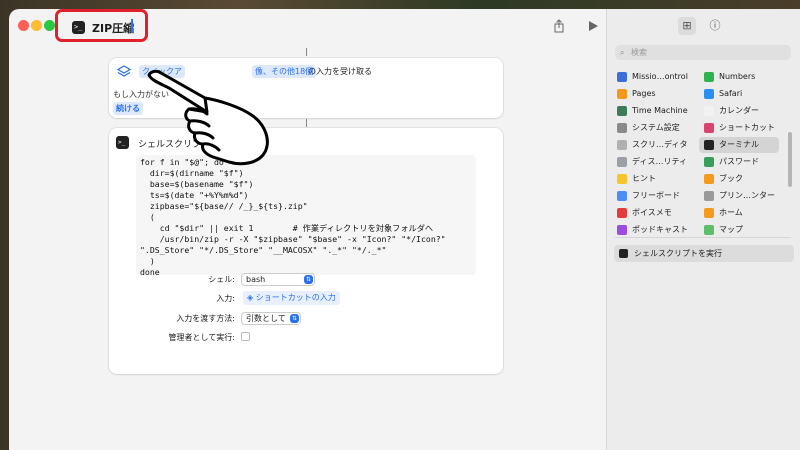 The width and height of the screenshot is (800, 450). I want to click on pointing-hand-icon, so click(208, 118).